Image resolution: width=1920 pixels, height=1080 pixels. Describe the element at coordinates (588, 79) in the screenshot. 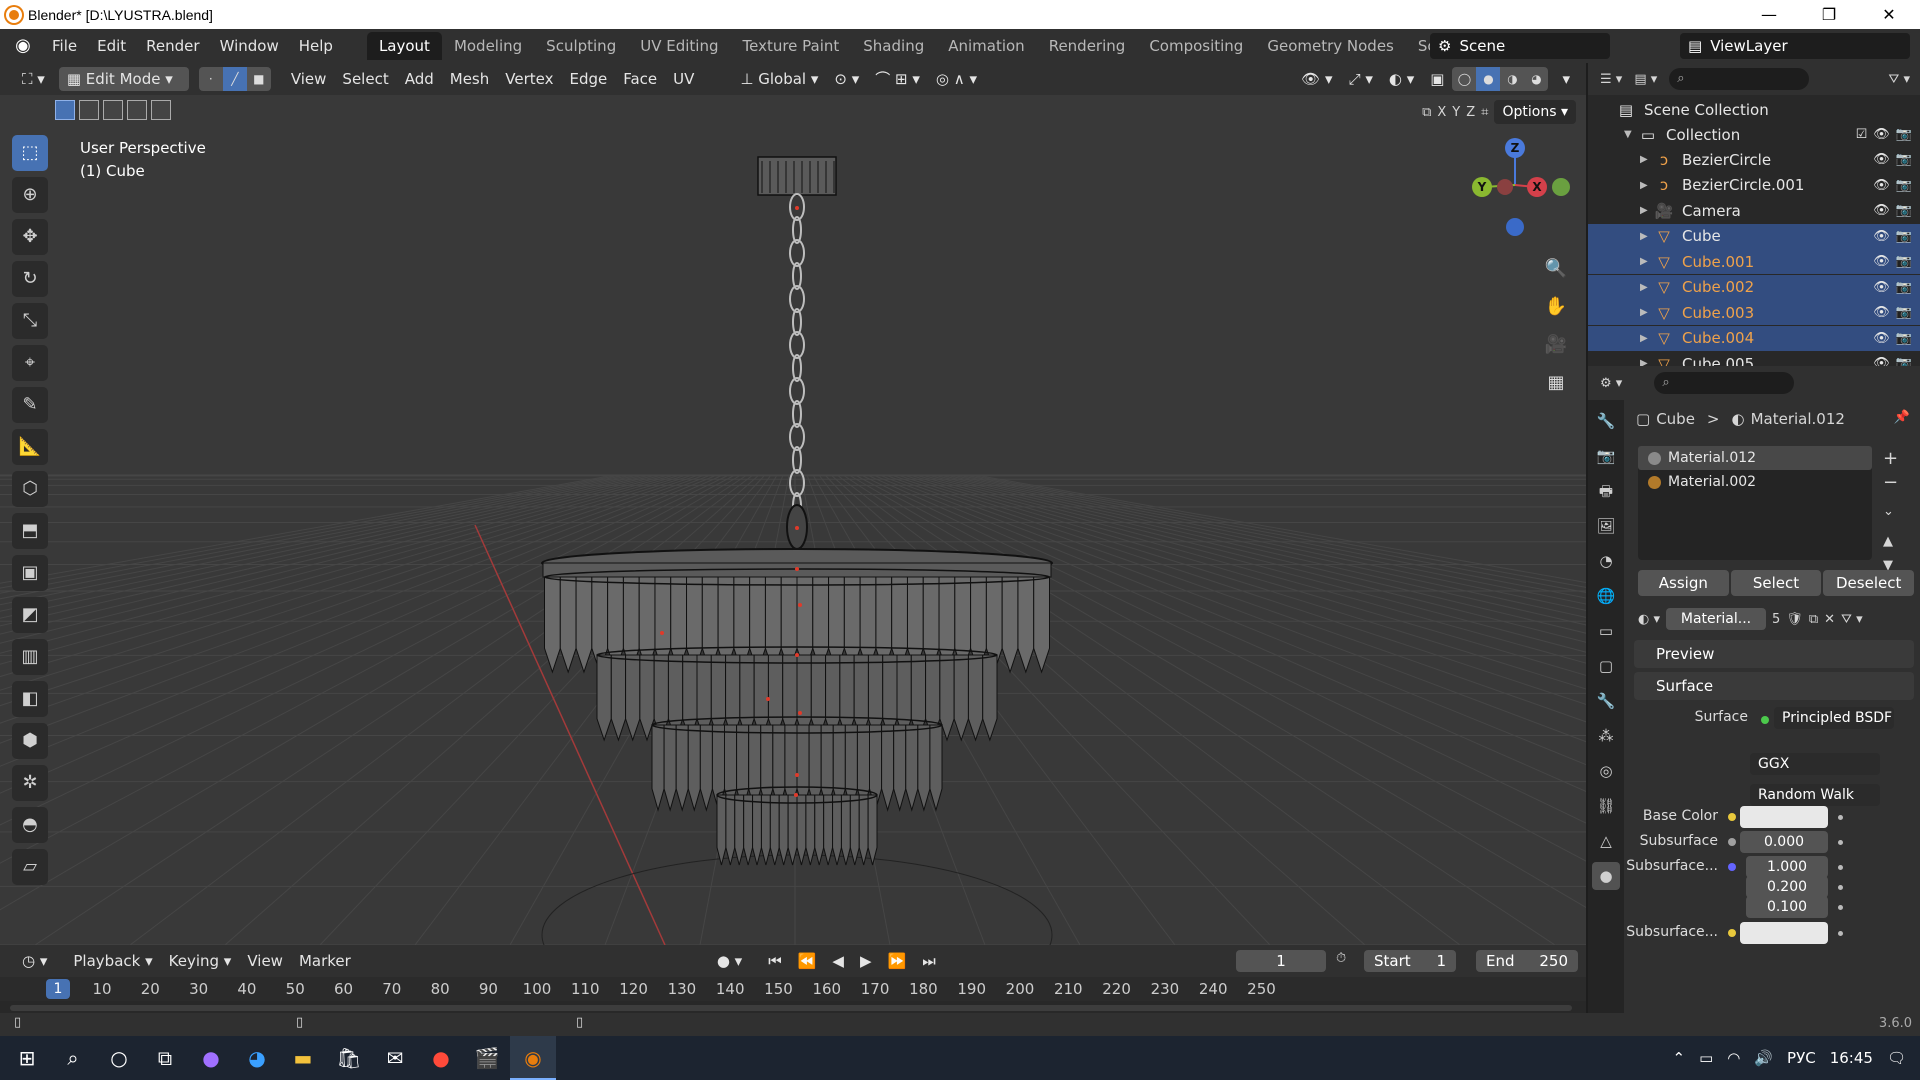

I see `menu-edge: Edge` at that location.